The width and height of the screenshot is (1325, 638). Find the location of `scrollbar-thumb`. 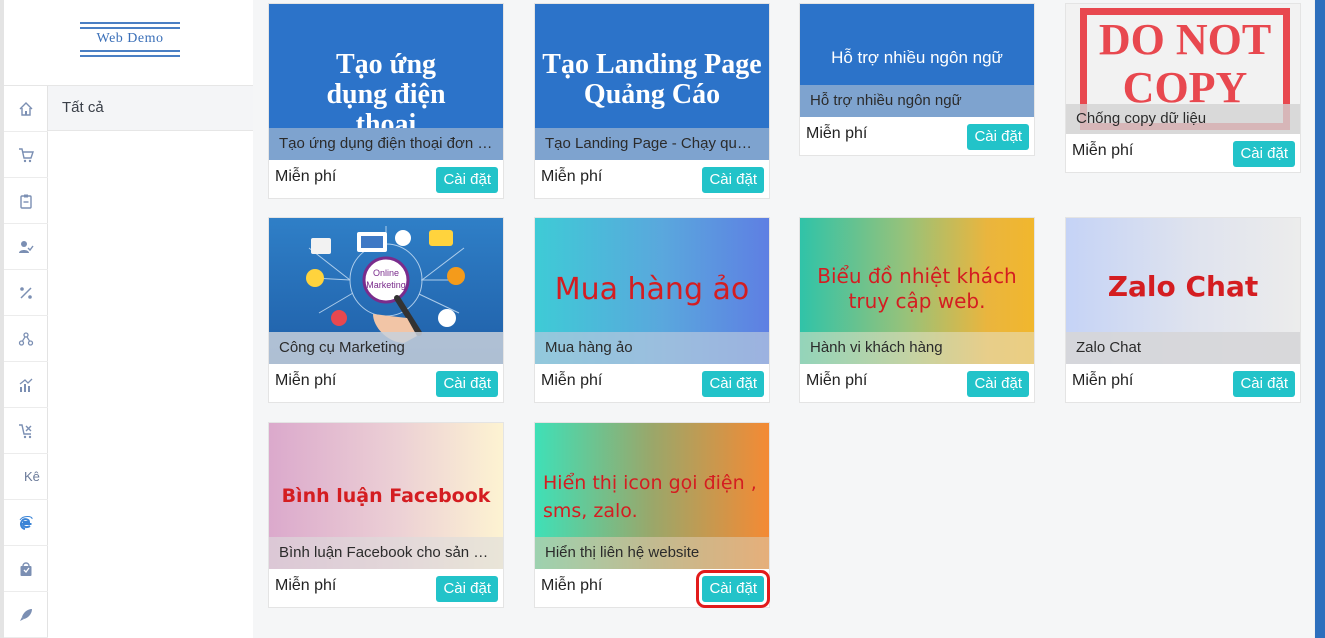

scrollbar-thumb is located at coordinates (1320, 319).